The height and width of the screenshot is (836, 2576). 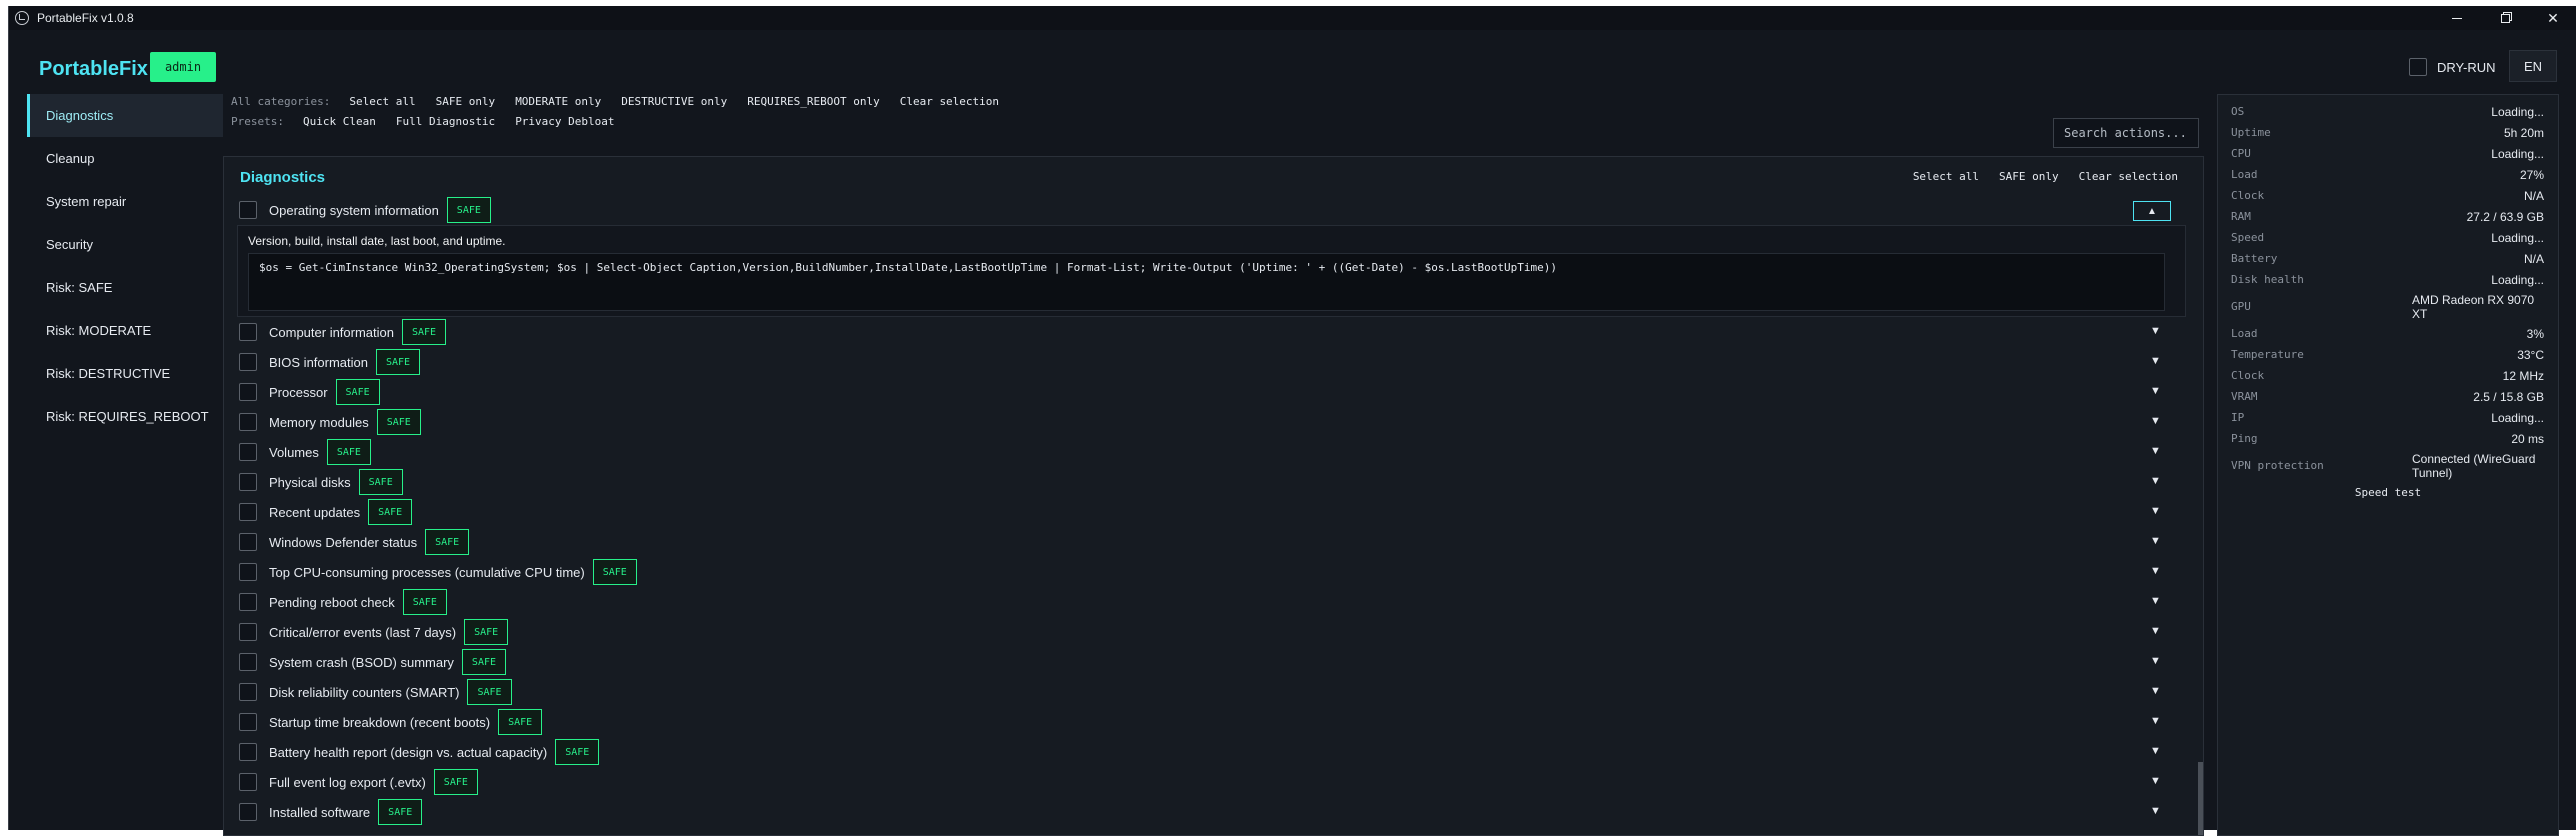 What do you see at coordinates (2531, 174) in the screenshot?
I see `info-value: 27%` at bounding box center [2531, 174].